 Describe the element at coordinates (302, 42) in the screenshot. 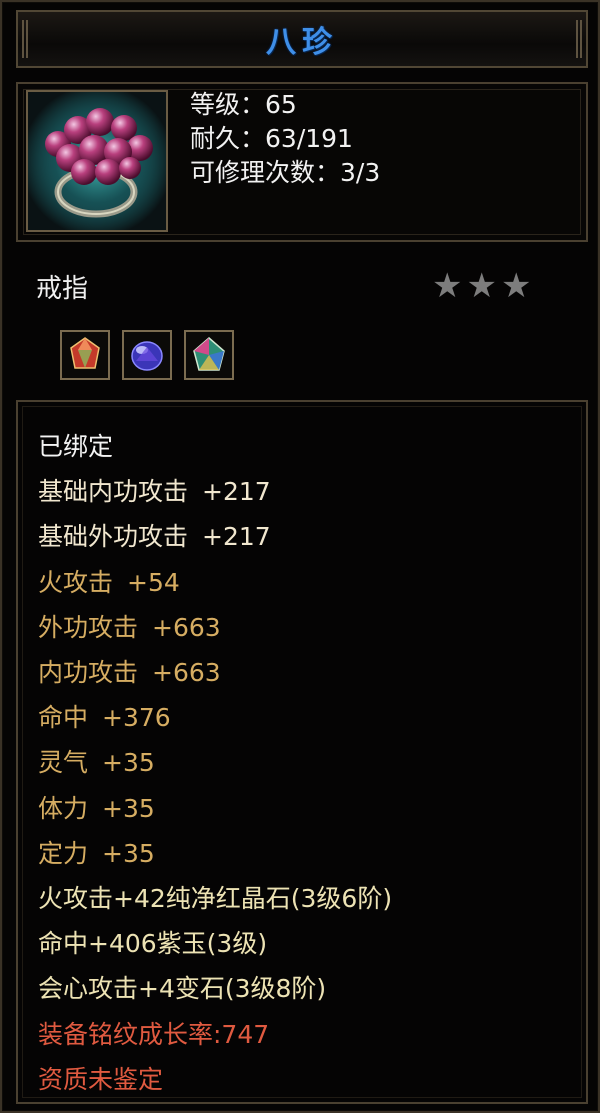

I see `item-name: 八珍` at that location.